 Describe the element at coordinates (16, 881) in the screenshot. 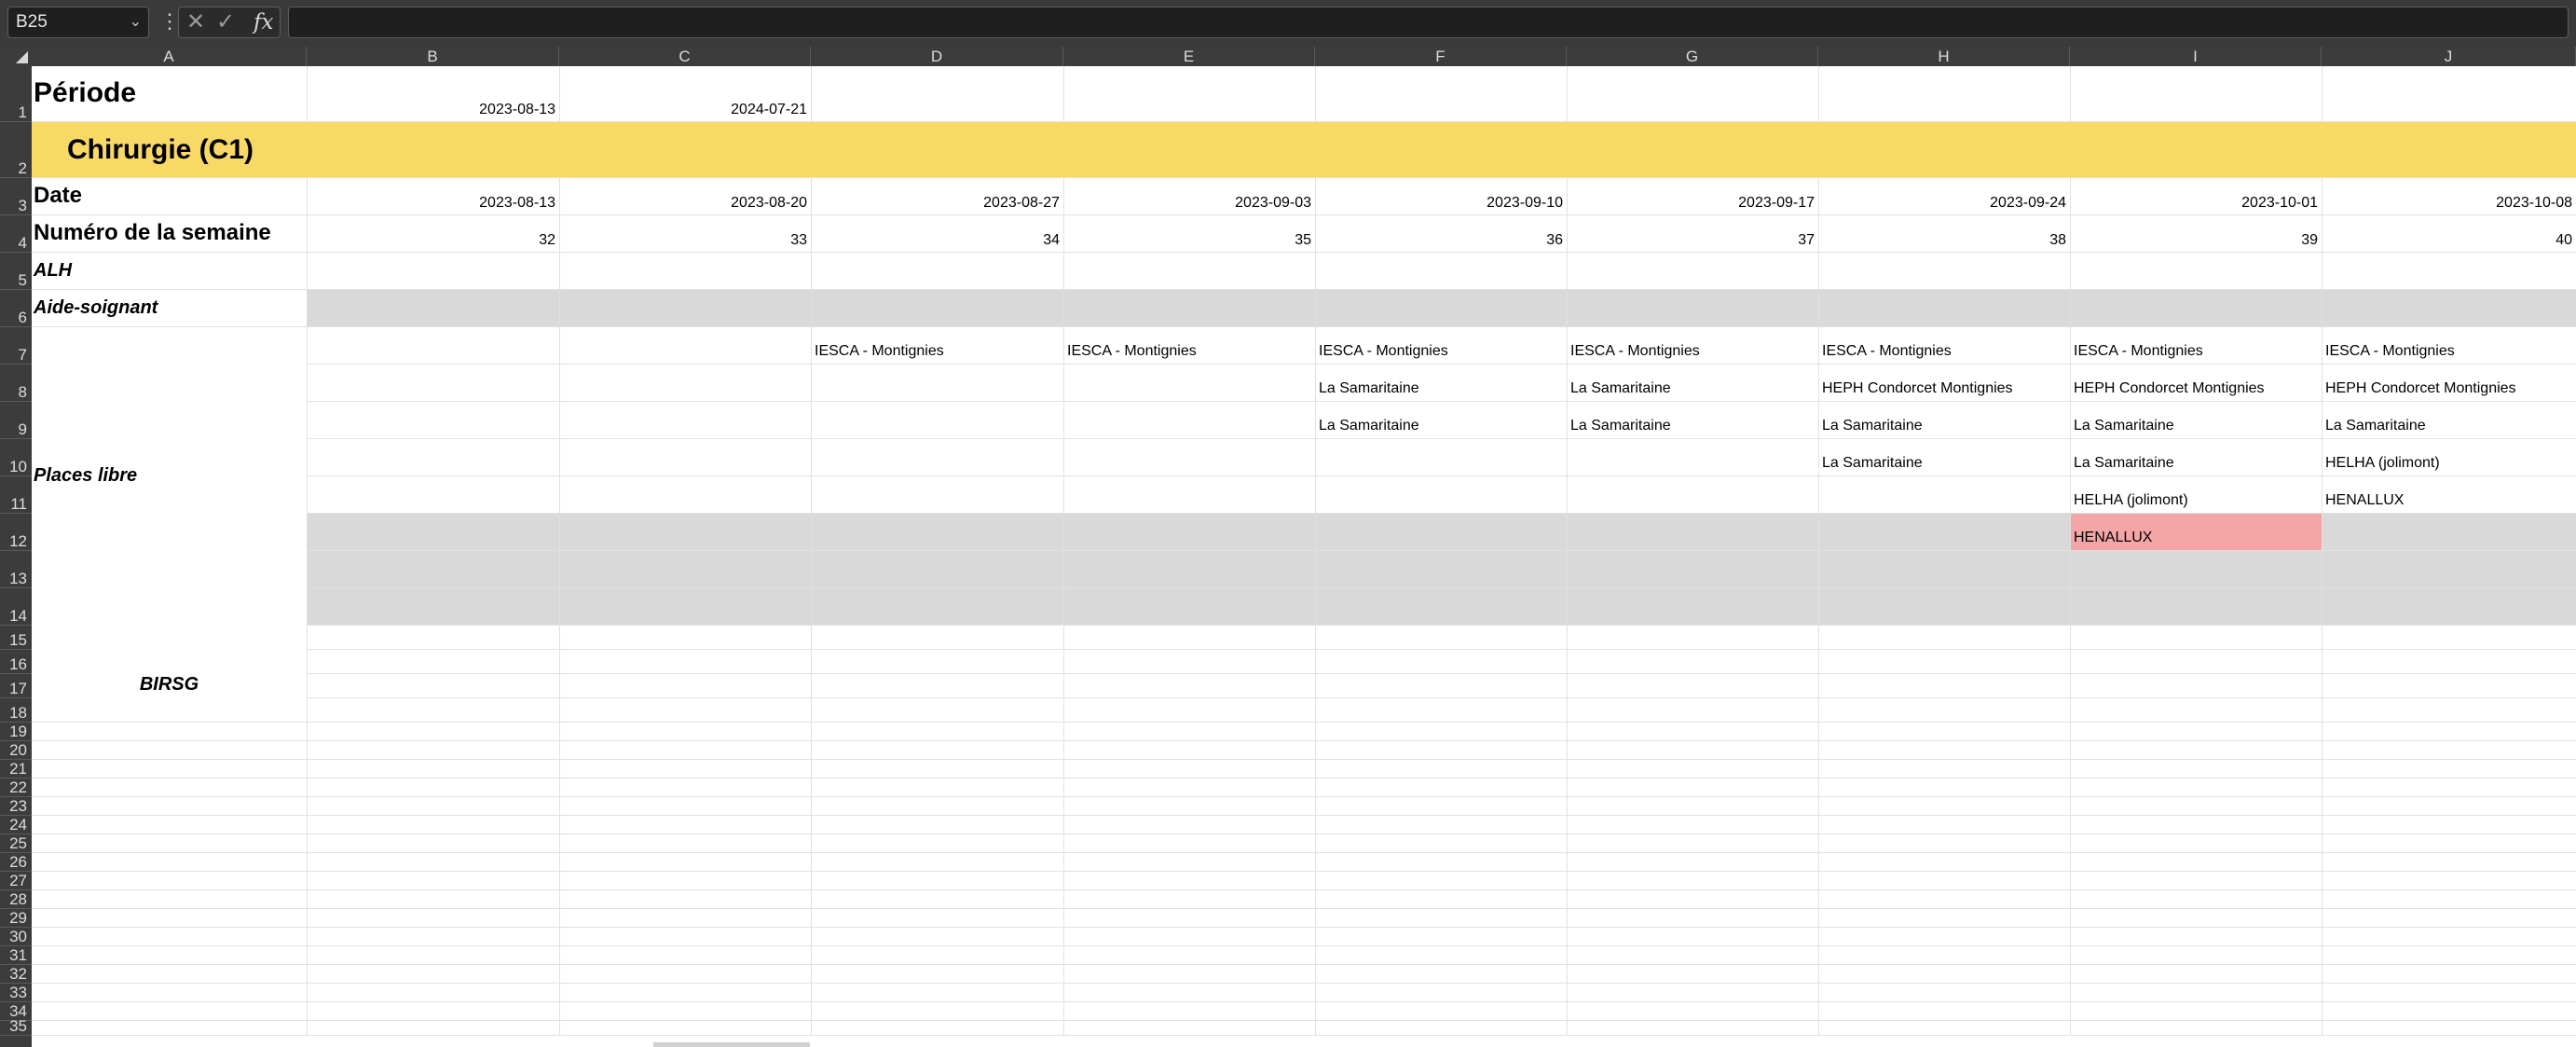

I see `row-header-27: 27` at that location.